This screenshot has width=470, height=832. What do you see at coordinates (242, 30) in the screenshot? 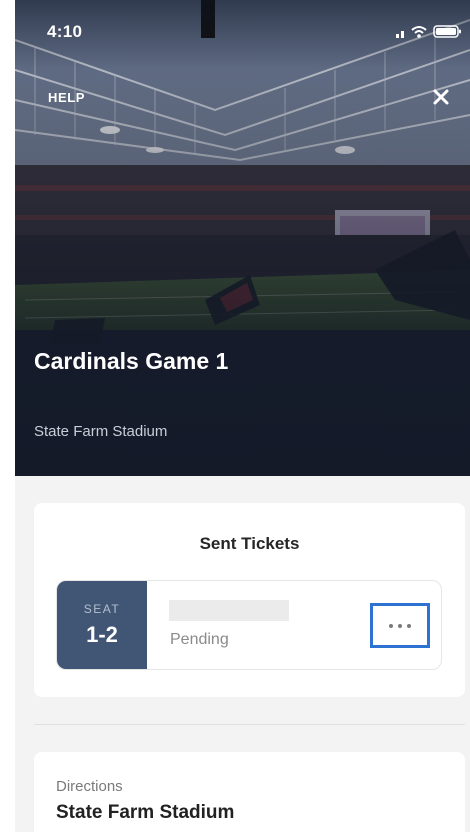
I see `status-bar: 4:10` at bounding box center [242, 30].